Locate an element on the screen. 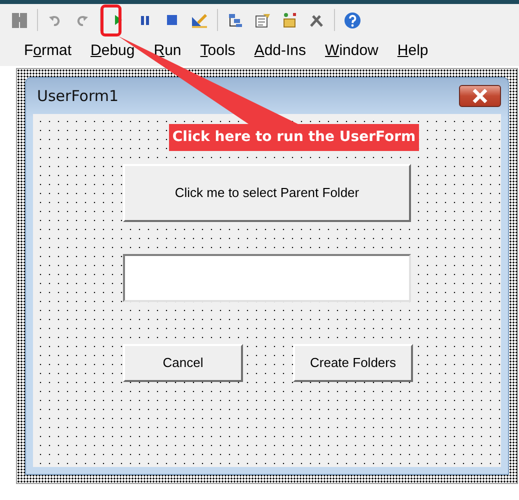 The height and width of the screenshot is (500, 519). callout-label: Click here to run the UserForm is located at coordinates (294, 137).